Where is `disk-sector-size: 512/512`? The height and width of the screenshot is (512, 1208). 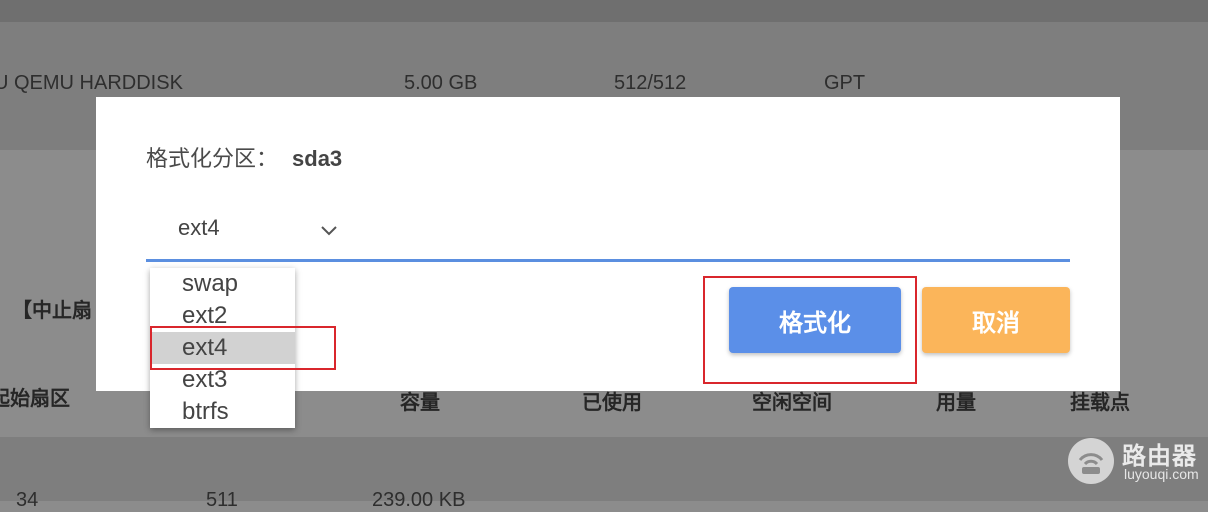
disk-sector-size: 512/512 is located at coordinates (650, 83).